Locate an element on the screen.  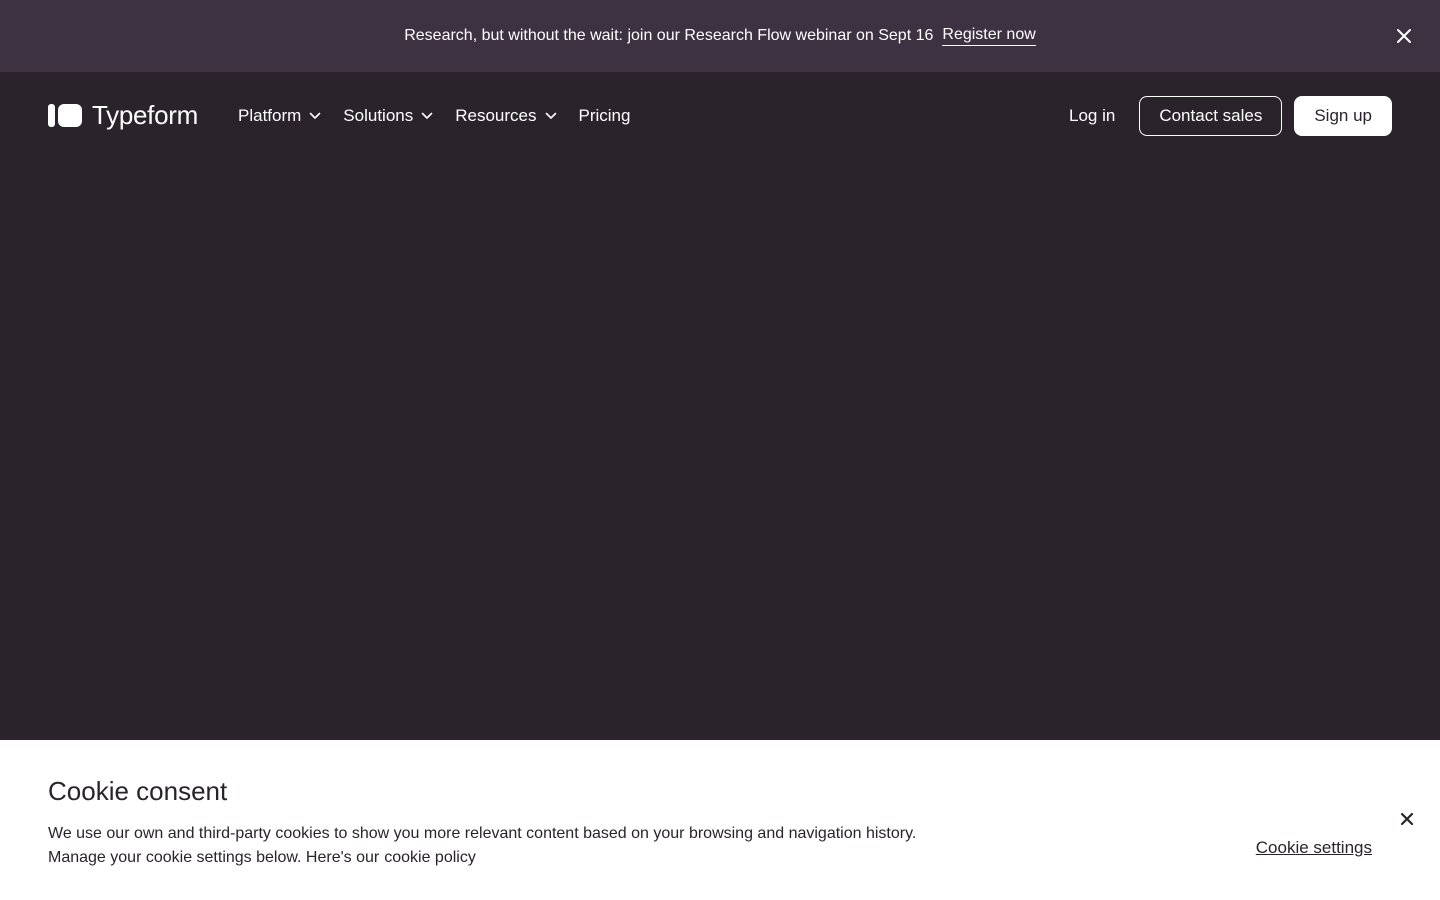
nav-item-solutions: Solutions is located at coordinates (388, 116).